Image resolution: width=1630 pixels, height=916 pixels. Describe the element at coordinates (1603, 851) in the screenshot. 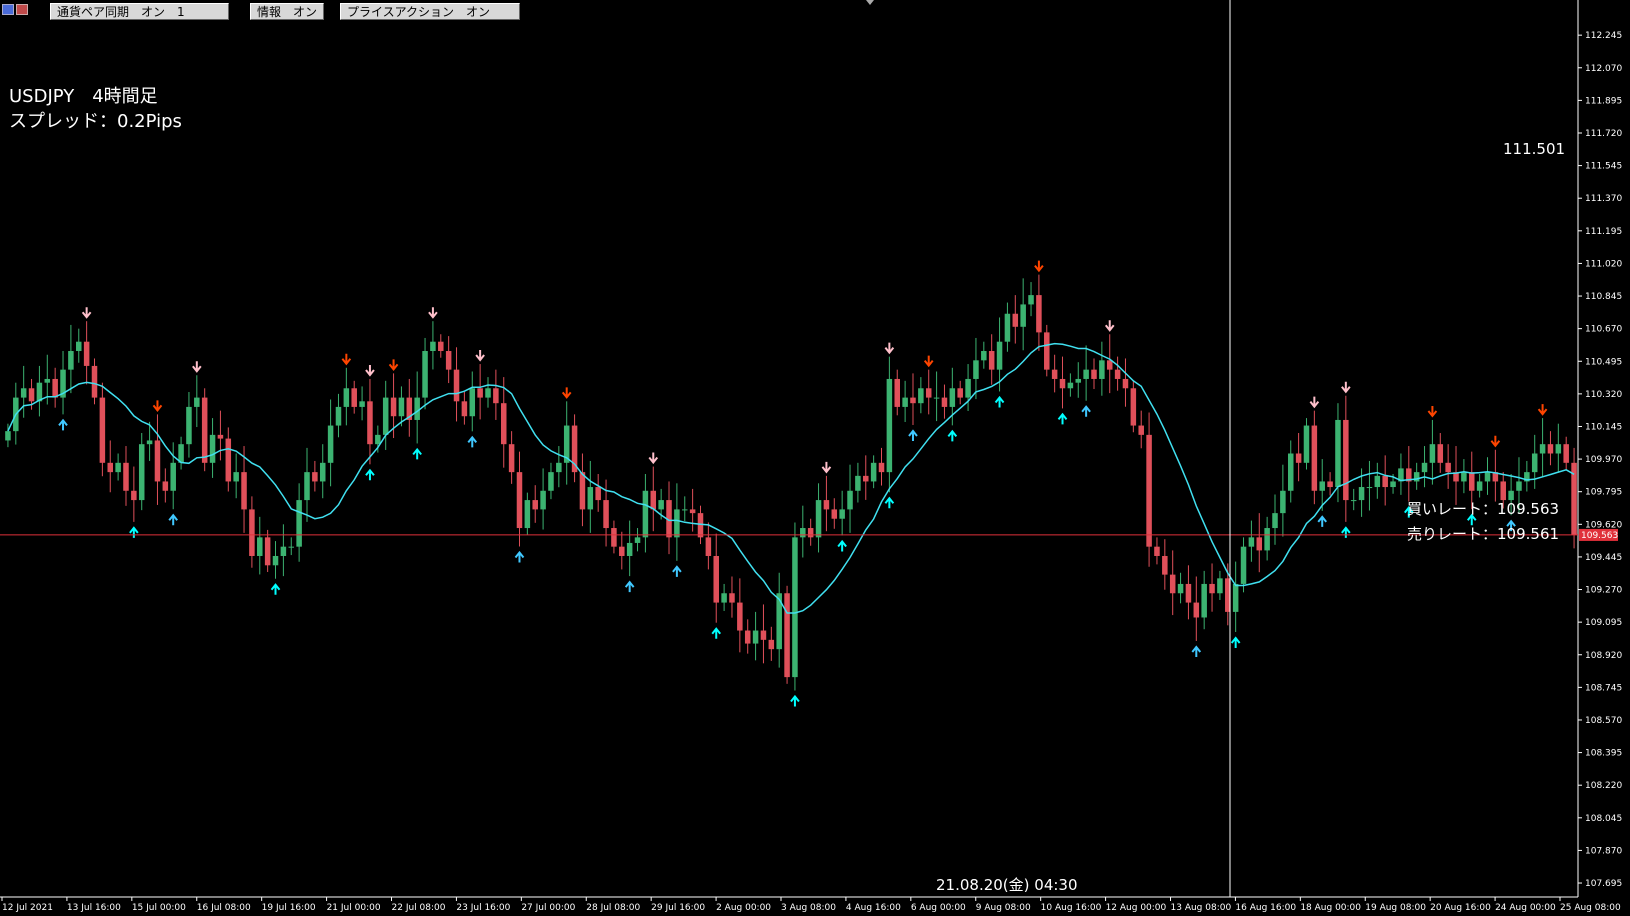

I see `y-tick-label: 107.870` at that location.